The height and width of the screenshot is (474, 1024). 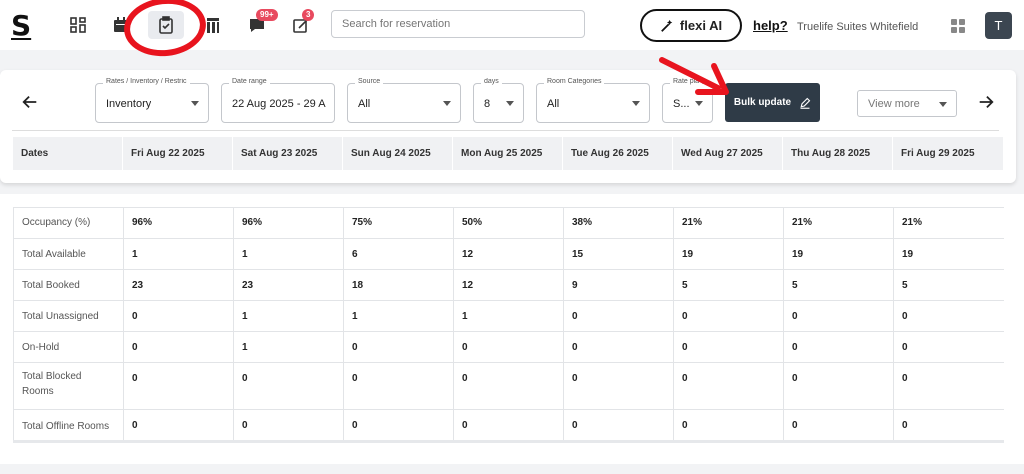 What do you see at coordinates (58, 386) in the screenshot?
I see `row-label: Total Blocked Rooms` at bounding box center [58, 386].